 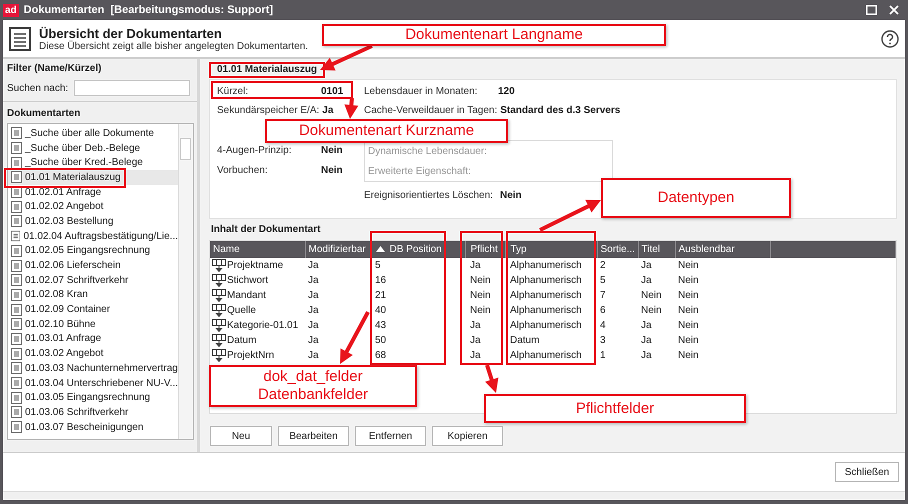 What do you see at coordinates (380, 249) in the screenshot?
I see `sort-ascending-icon` at bounding box center [380, 249].